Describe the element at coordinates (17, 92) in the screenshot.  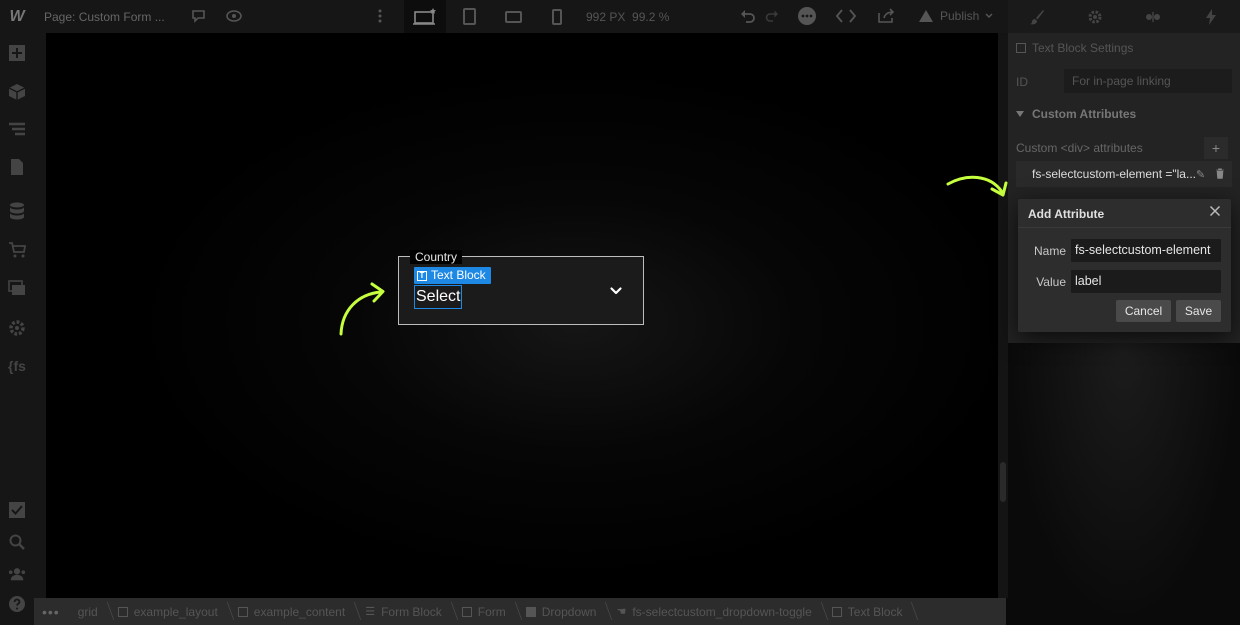
I see `components-cube-icon` at that location.